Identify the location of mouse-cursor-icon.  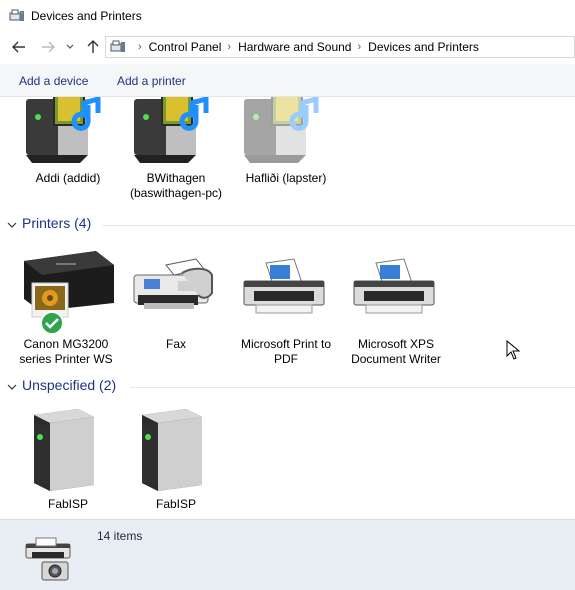
(513, 350).